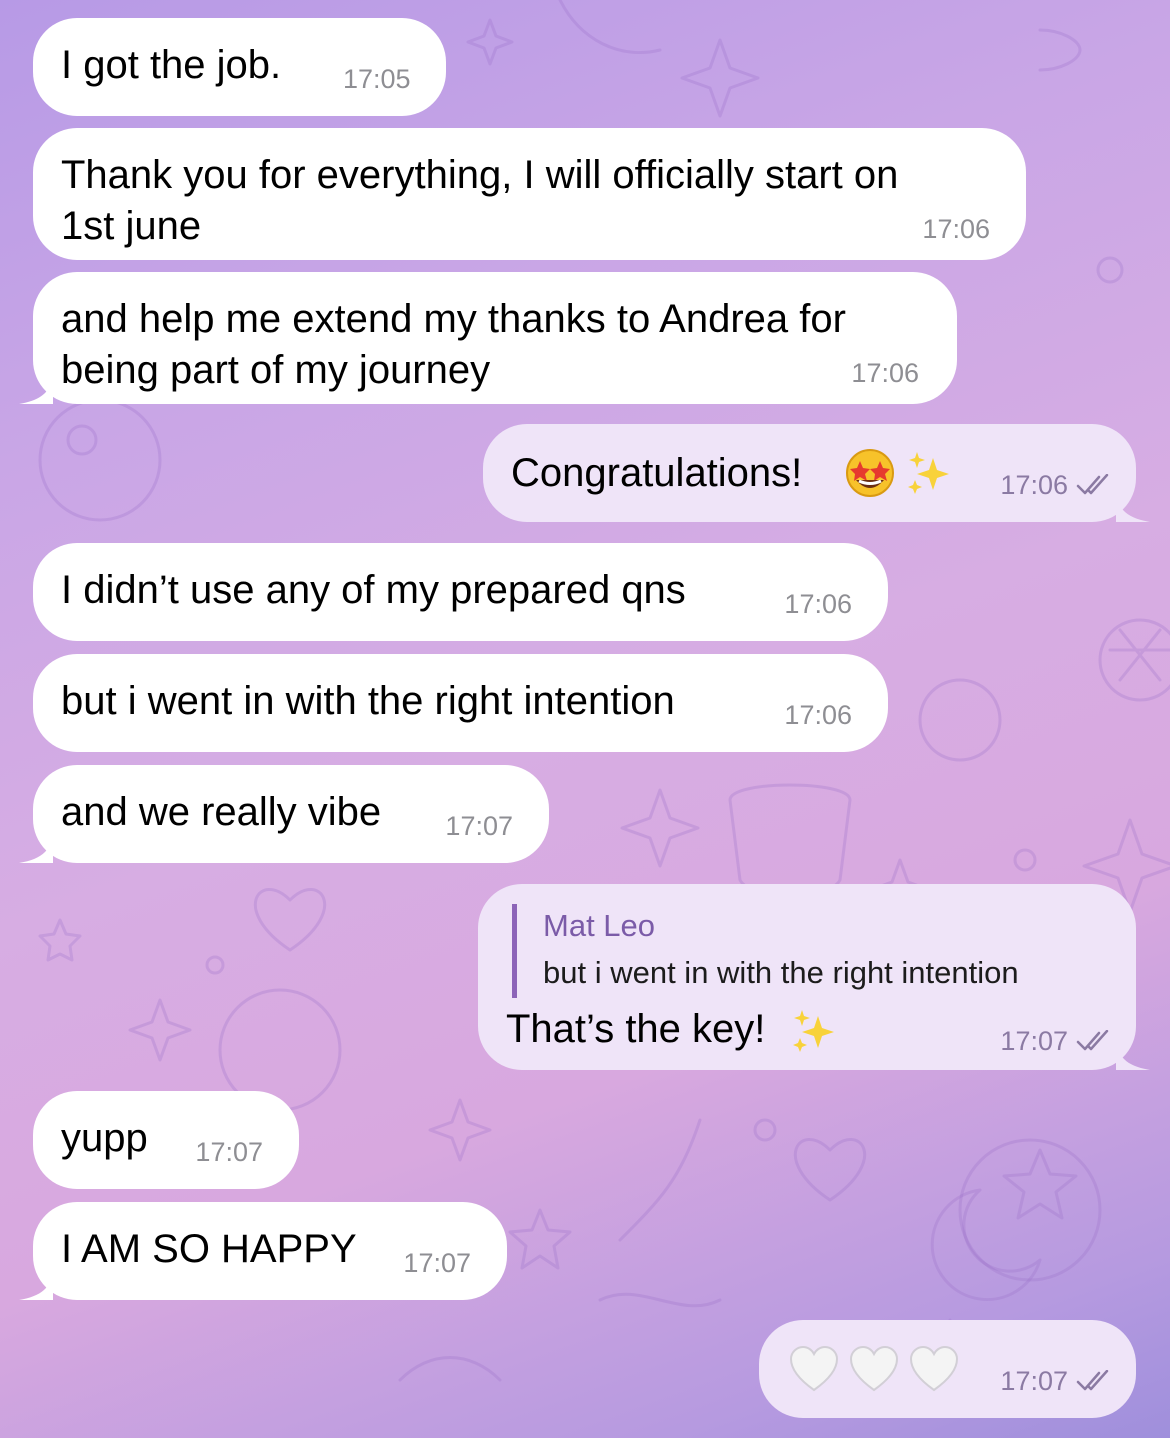 Image resolution: width=1170 pixels, height=1438 pixels. What do you see at coordinates (276, 370) in the screenshot?
I see `message-text-line: being part of my journey` at bounding box center [276, 370].